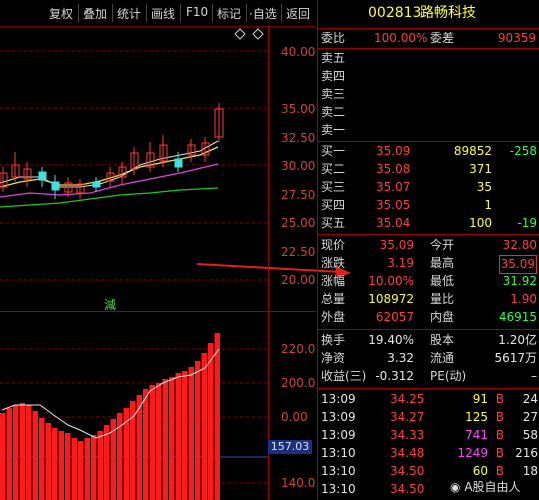 Image resolution: width=539 pixels, height=500 pixels. Describe the element at coordinates (298, 13) in the screenshot. I see `back-button: 返回` at that location.